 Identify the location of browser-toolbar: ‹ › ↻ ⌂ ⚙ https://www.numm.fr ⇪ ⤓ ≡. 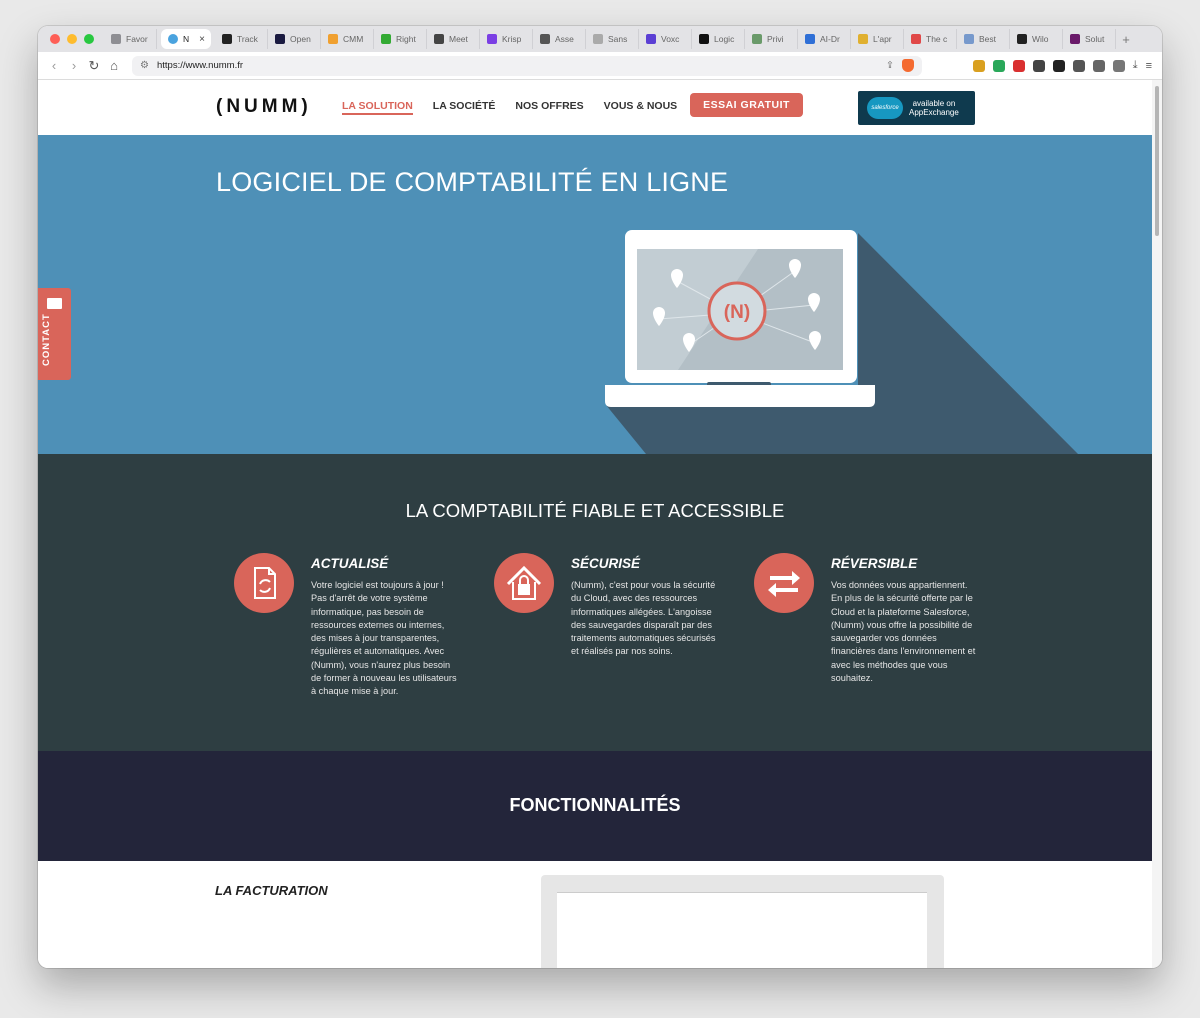
(600, 66).